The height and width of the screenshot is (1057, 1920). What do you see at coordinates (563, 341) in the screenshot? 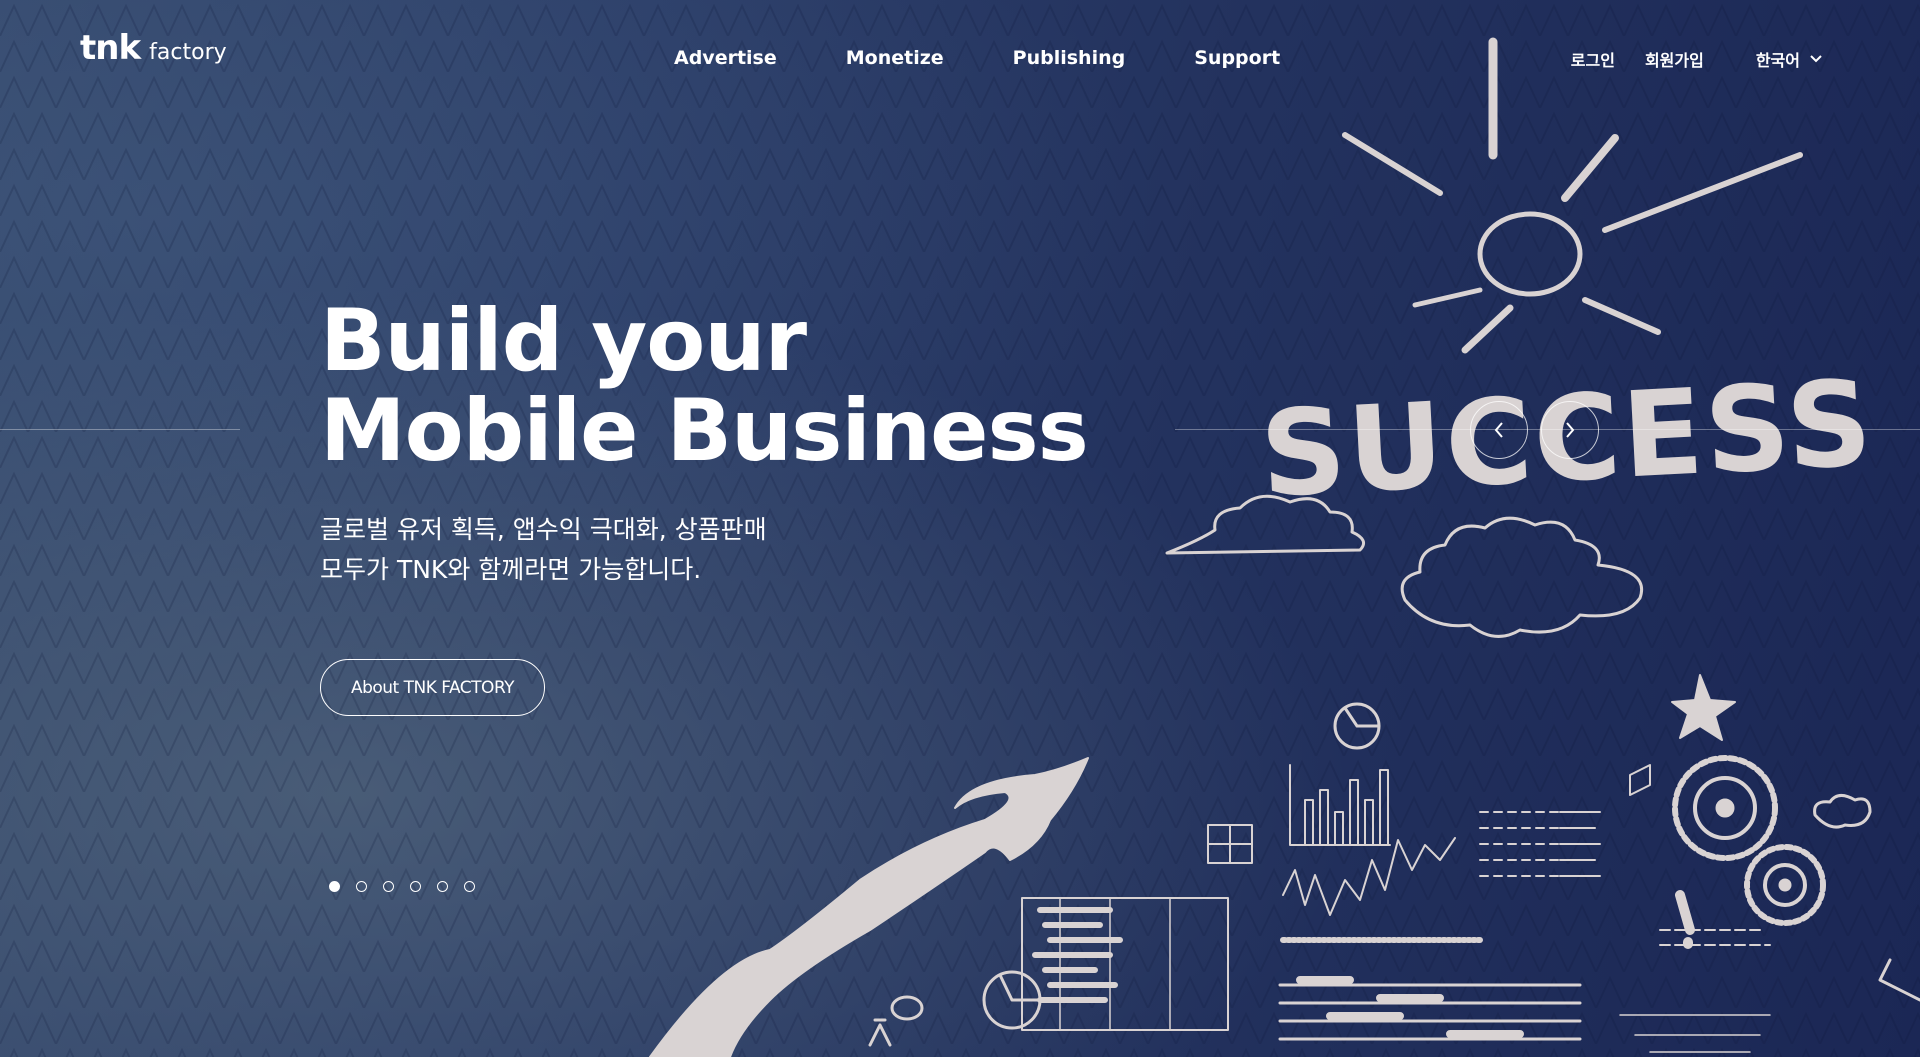
I see `headline-line-1: Build your` at bounding box center [563, 341].